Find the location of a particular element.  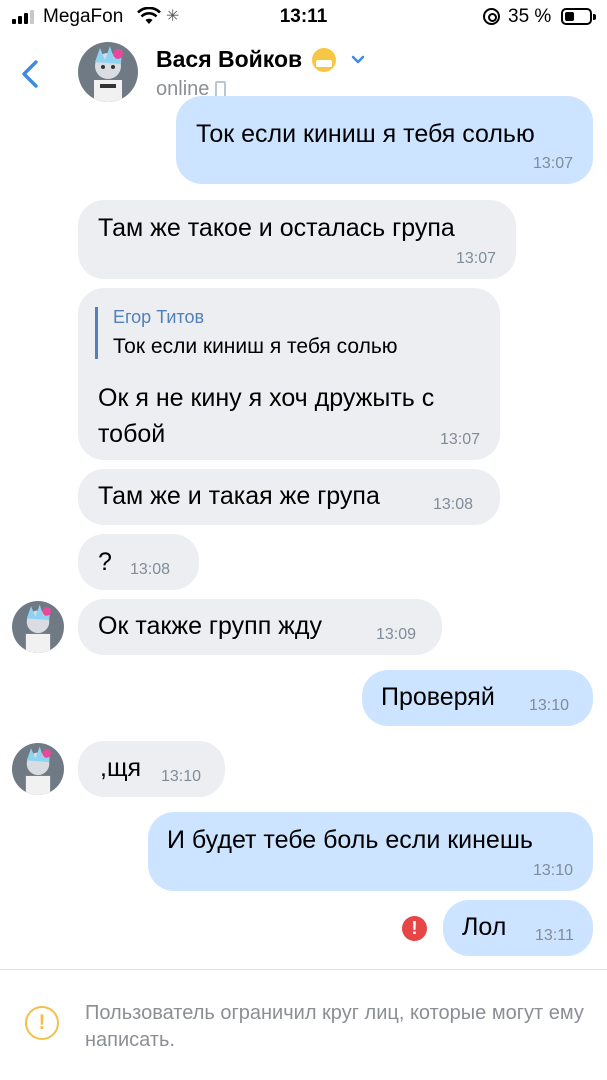

message-bubble-incoming: Ок также групп жду 13:09 is located at coordinates (260, 627).